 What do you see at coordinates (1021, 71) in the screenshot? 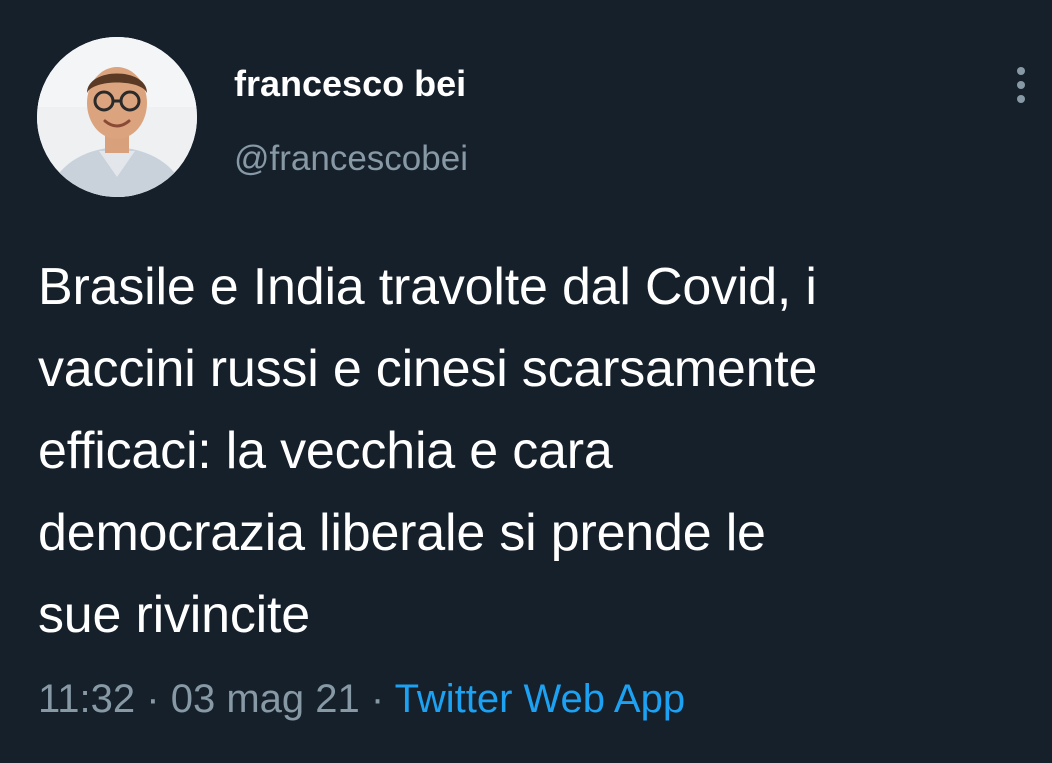
I see `more-vertical-icon` at bounding box center [1021, 71].